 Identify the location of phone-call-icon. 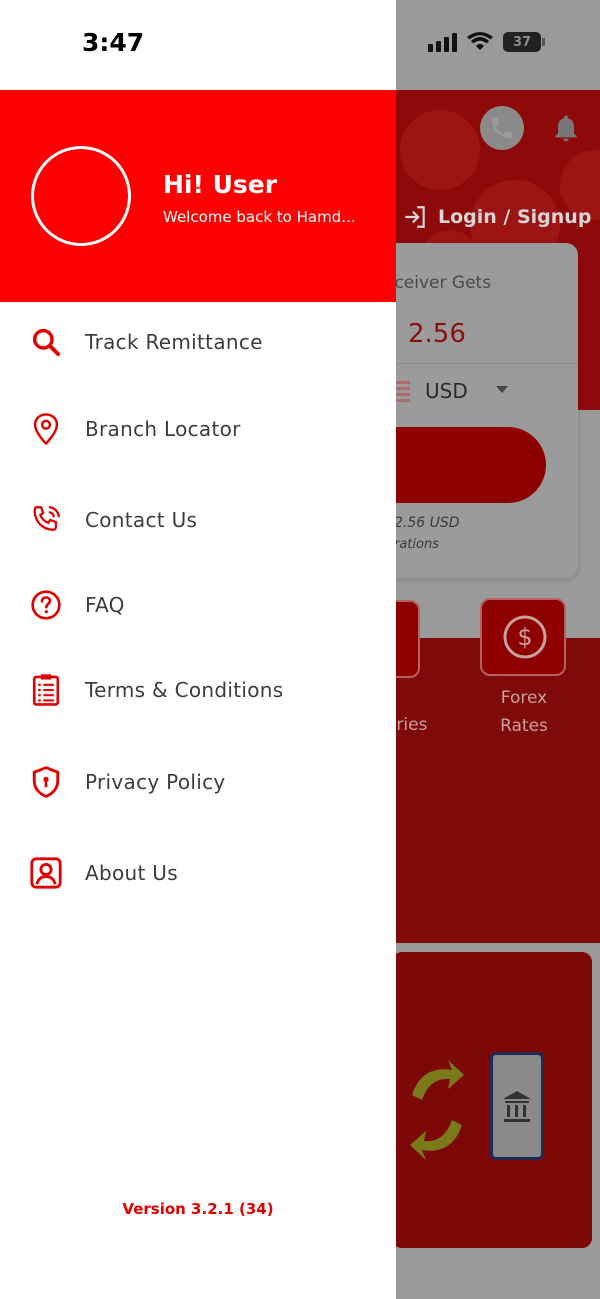
(46, 520).